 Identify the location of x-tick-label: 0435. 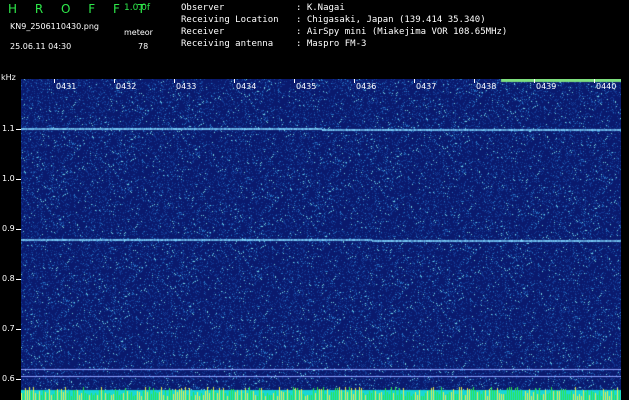
(306, 86).